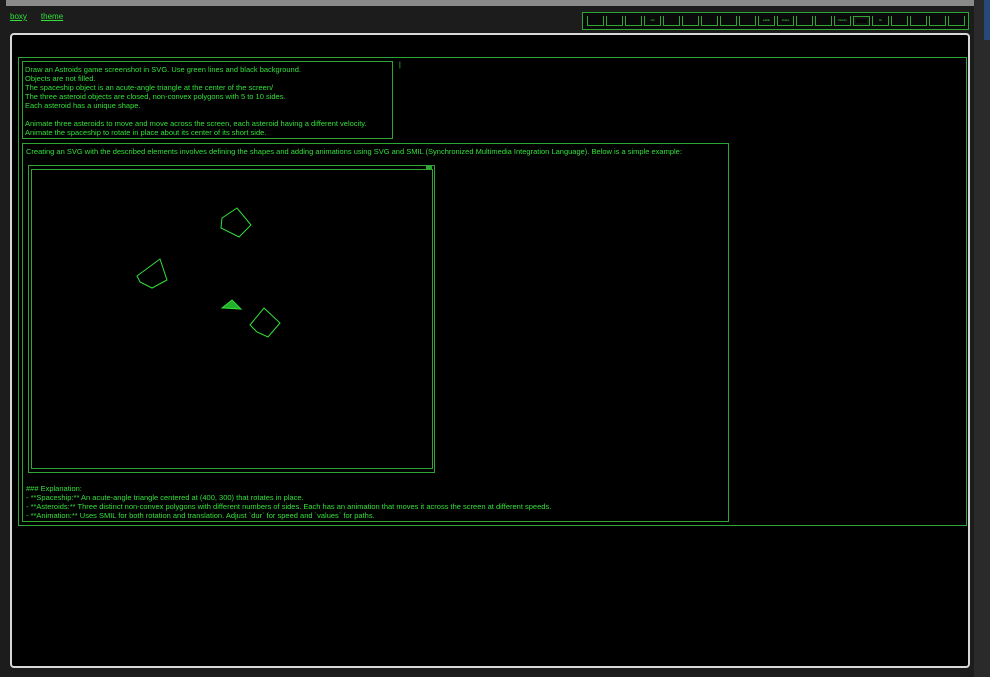 This screenshot has height=677, width=990. Describe the element at coordinates (52, 18) in the screenshot. I see `nav-link-theme: theme` at that location.